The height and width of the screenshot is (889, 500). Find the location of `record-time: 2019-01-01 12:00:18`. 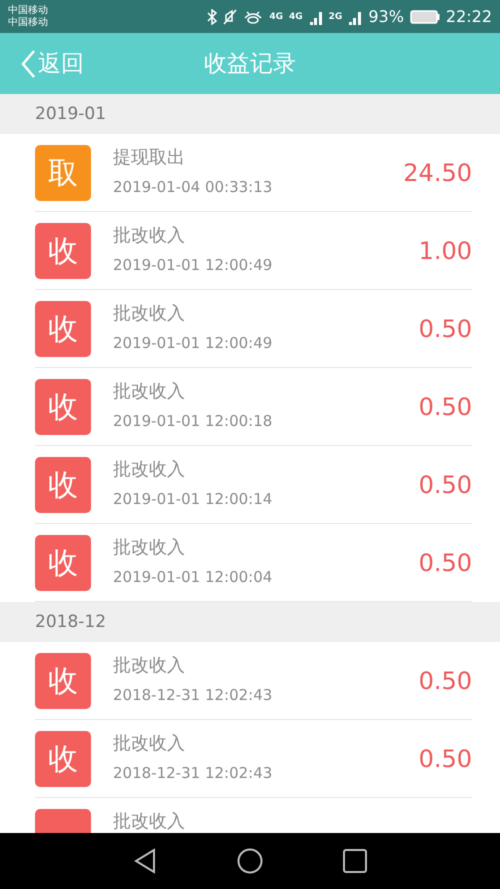

record-time: 2019-01-01 12:00:18 is located at coordinates (192, 421).